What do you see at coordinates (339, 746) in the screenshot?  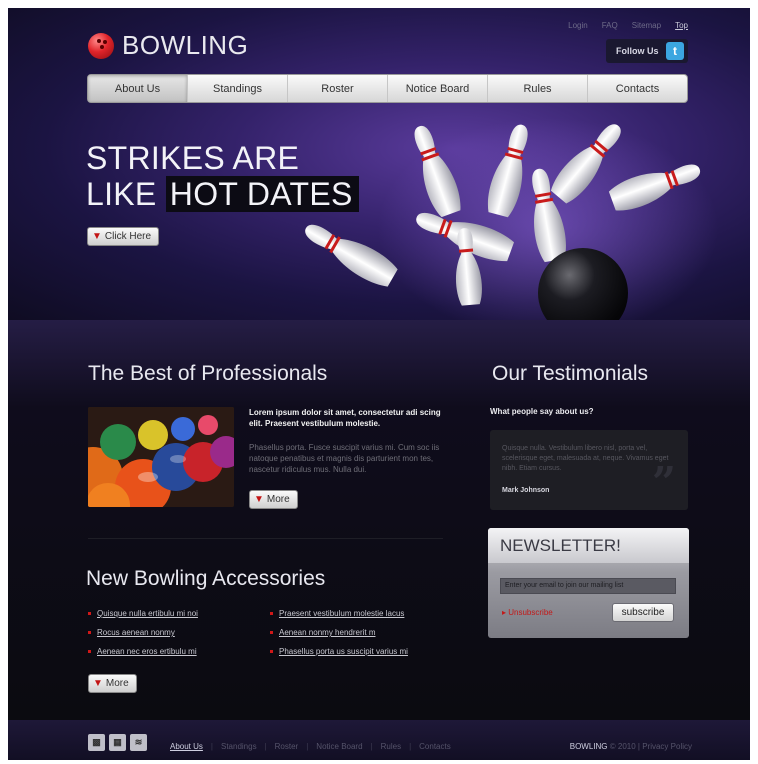 I see `footer-link-notice-board: Notice Board` at bounding box center [339, 746].